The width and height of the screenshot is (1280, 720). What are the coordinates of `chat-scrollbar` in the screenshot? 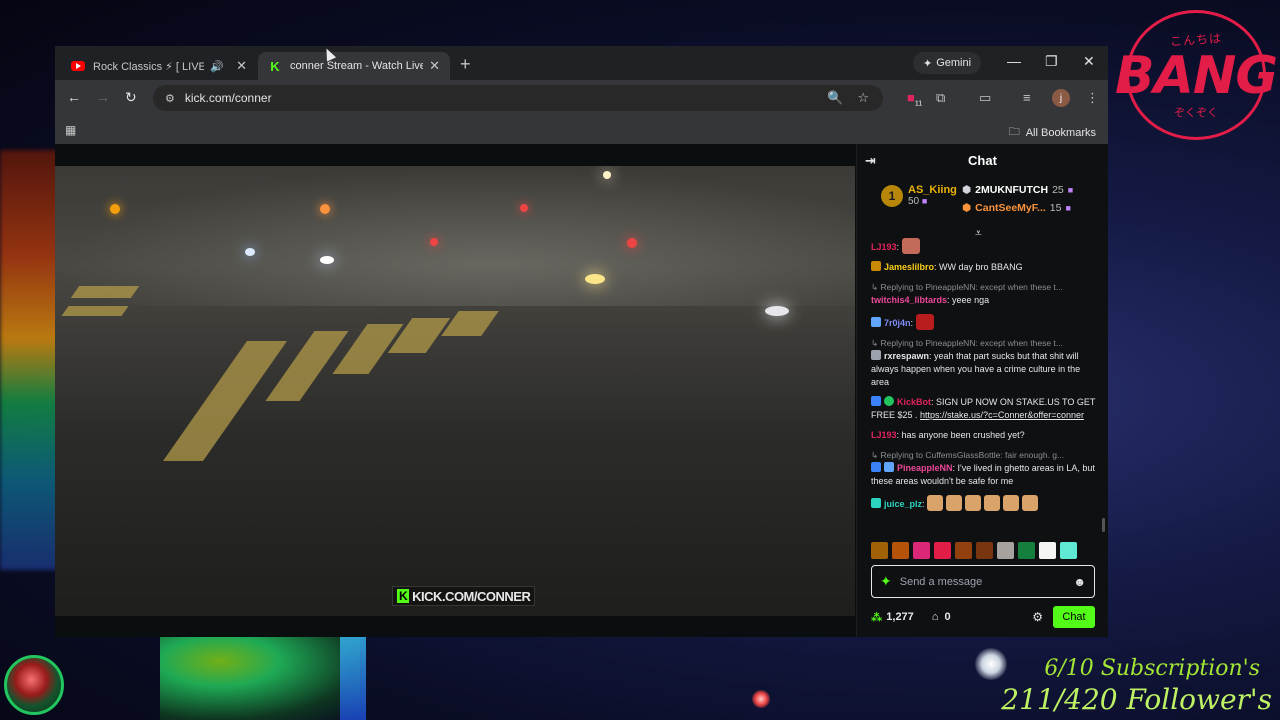 It's located at (1103, 525).